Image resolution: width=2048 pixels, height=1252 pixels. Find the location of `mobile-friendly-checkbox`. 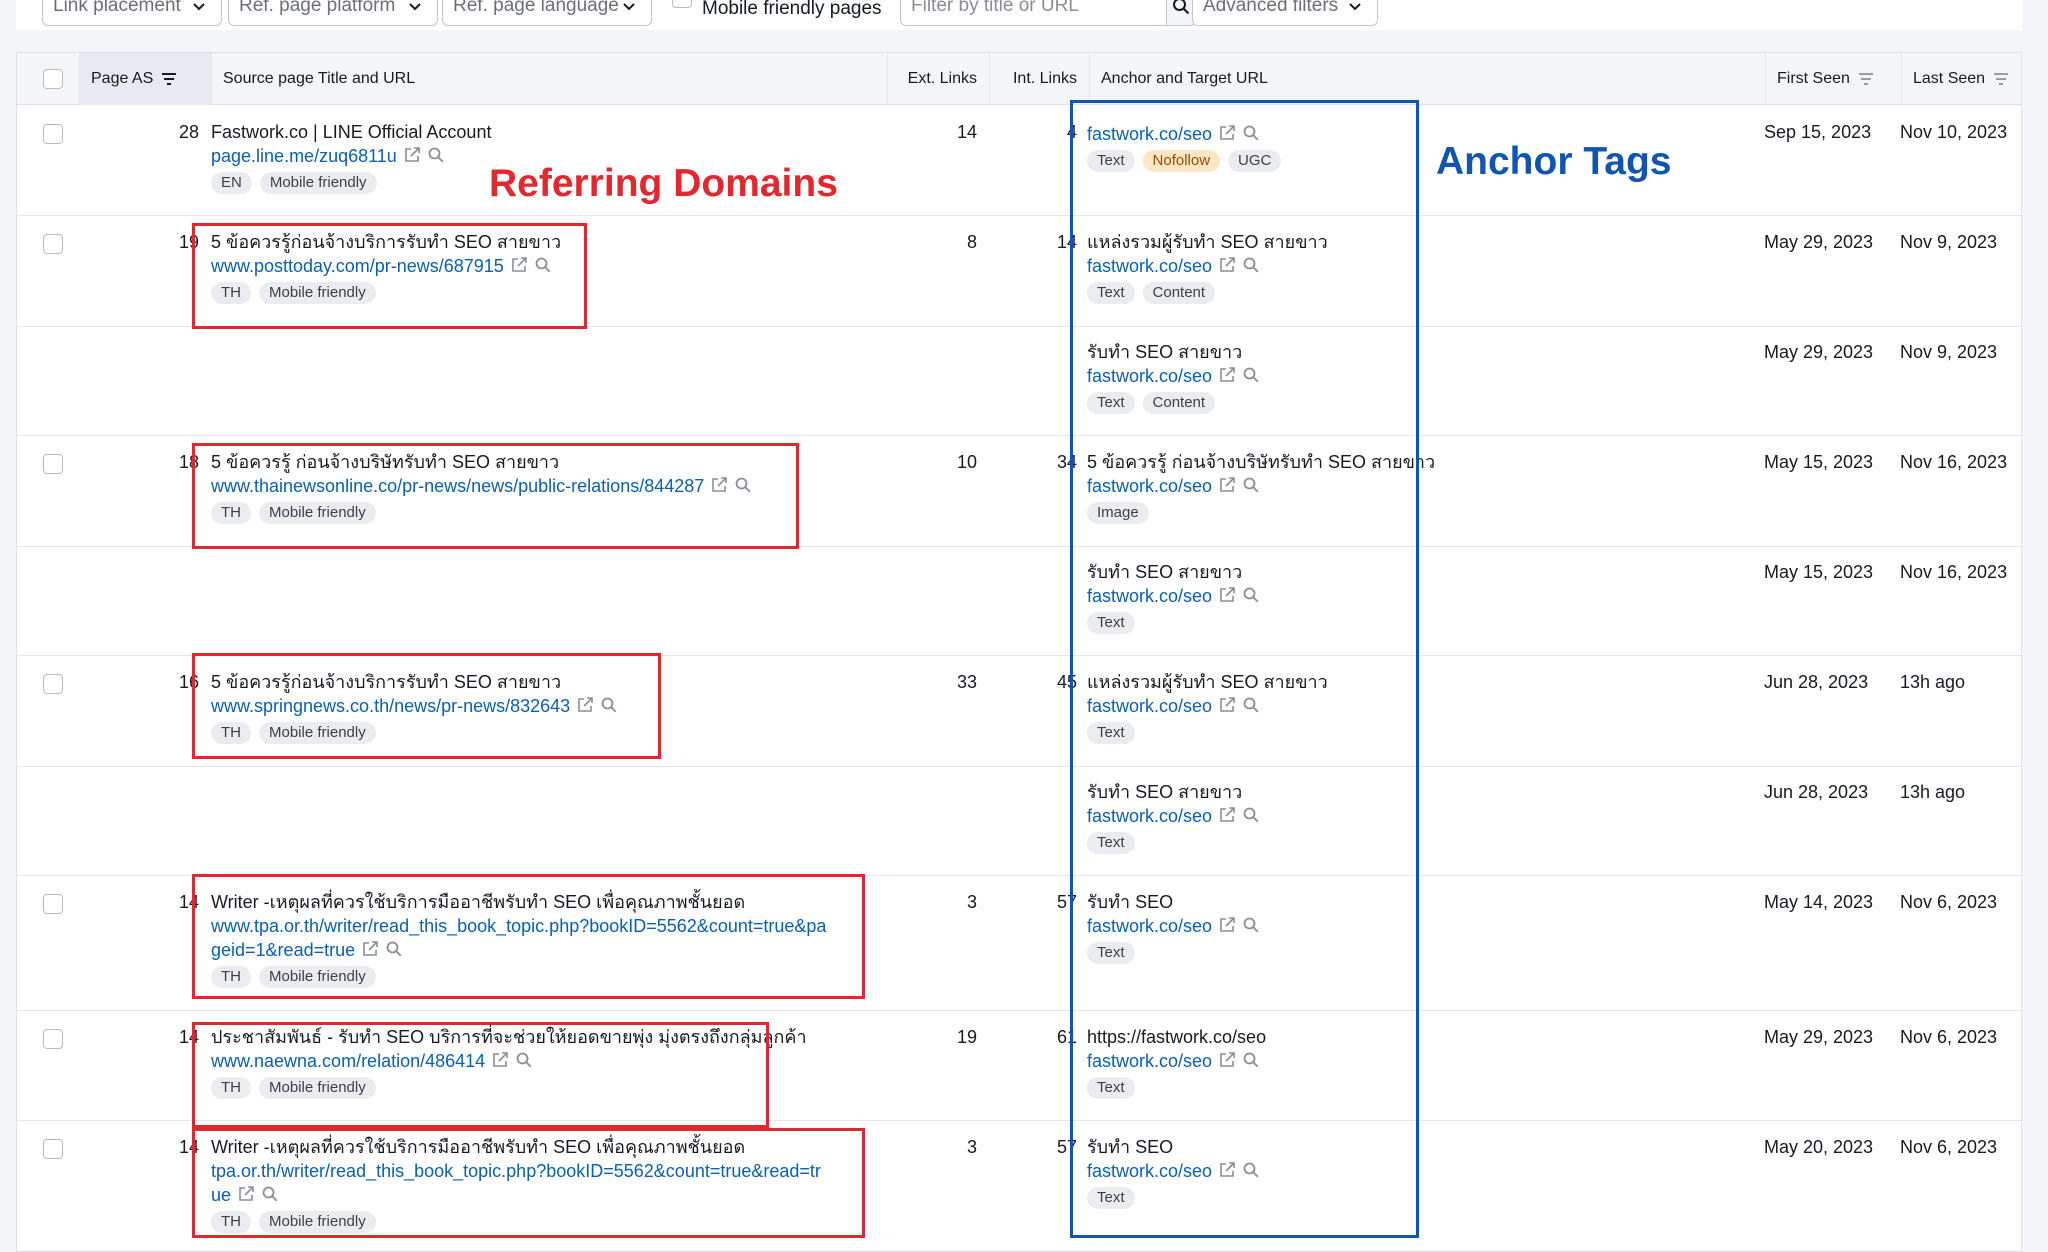

mobile-friendly-checkbox is located at coordinates (682, 4).